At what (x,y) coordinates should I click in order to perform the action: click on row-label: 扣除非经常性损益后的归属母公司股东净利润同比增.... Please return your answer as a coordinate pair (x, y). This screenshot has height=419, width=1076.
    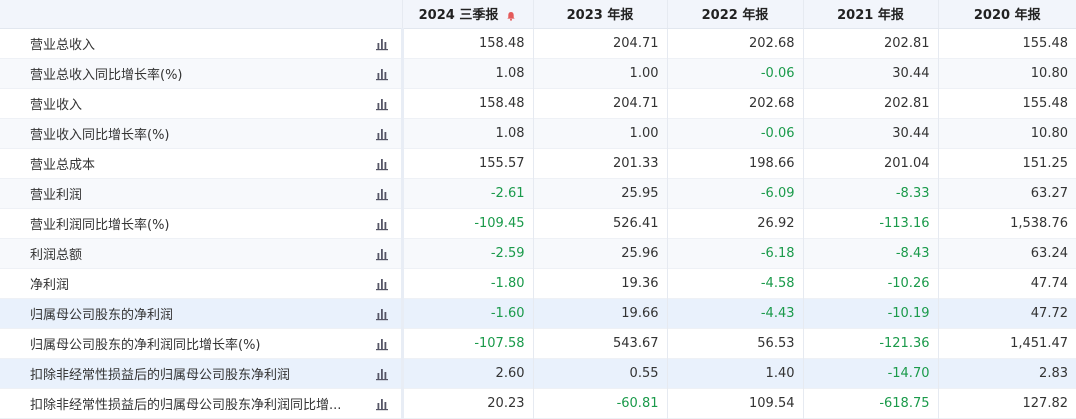
    Looking at the image, I should click on (186, 405).